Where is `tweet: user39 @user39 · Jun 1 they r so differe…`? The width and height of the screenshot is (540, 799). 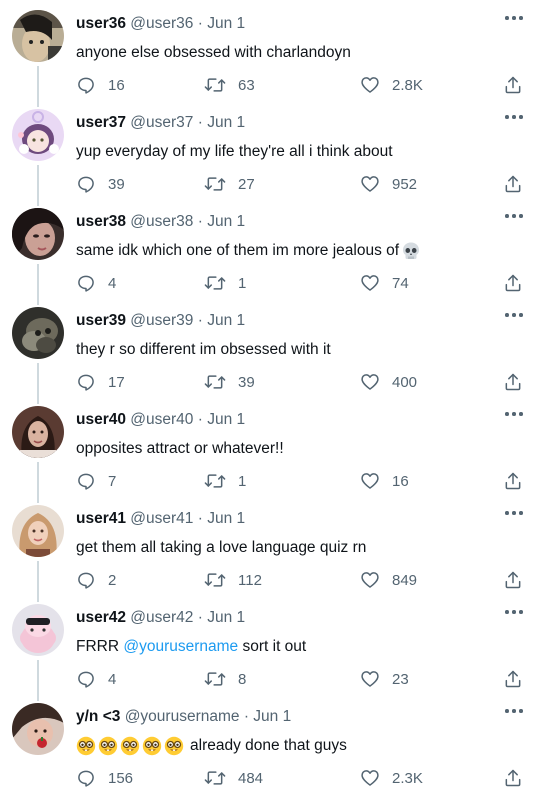 tweet: user39 @user39 · Jun 1 they r so differe… is located at coordinates (270, 350).